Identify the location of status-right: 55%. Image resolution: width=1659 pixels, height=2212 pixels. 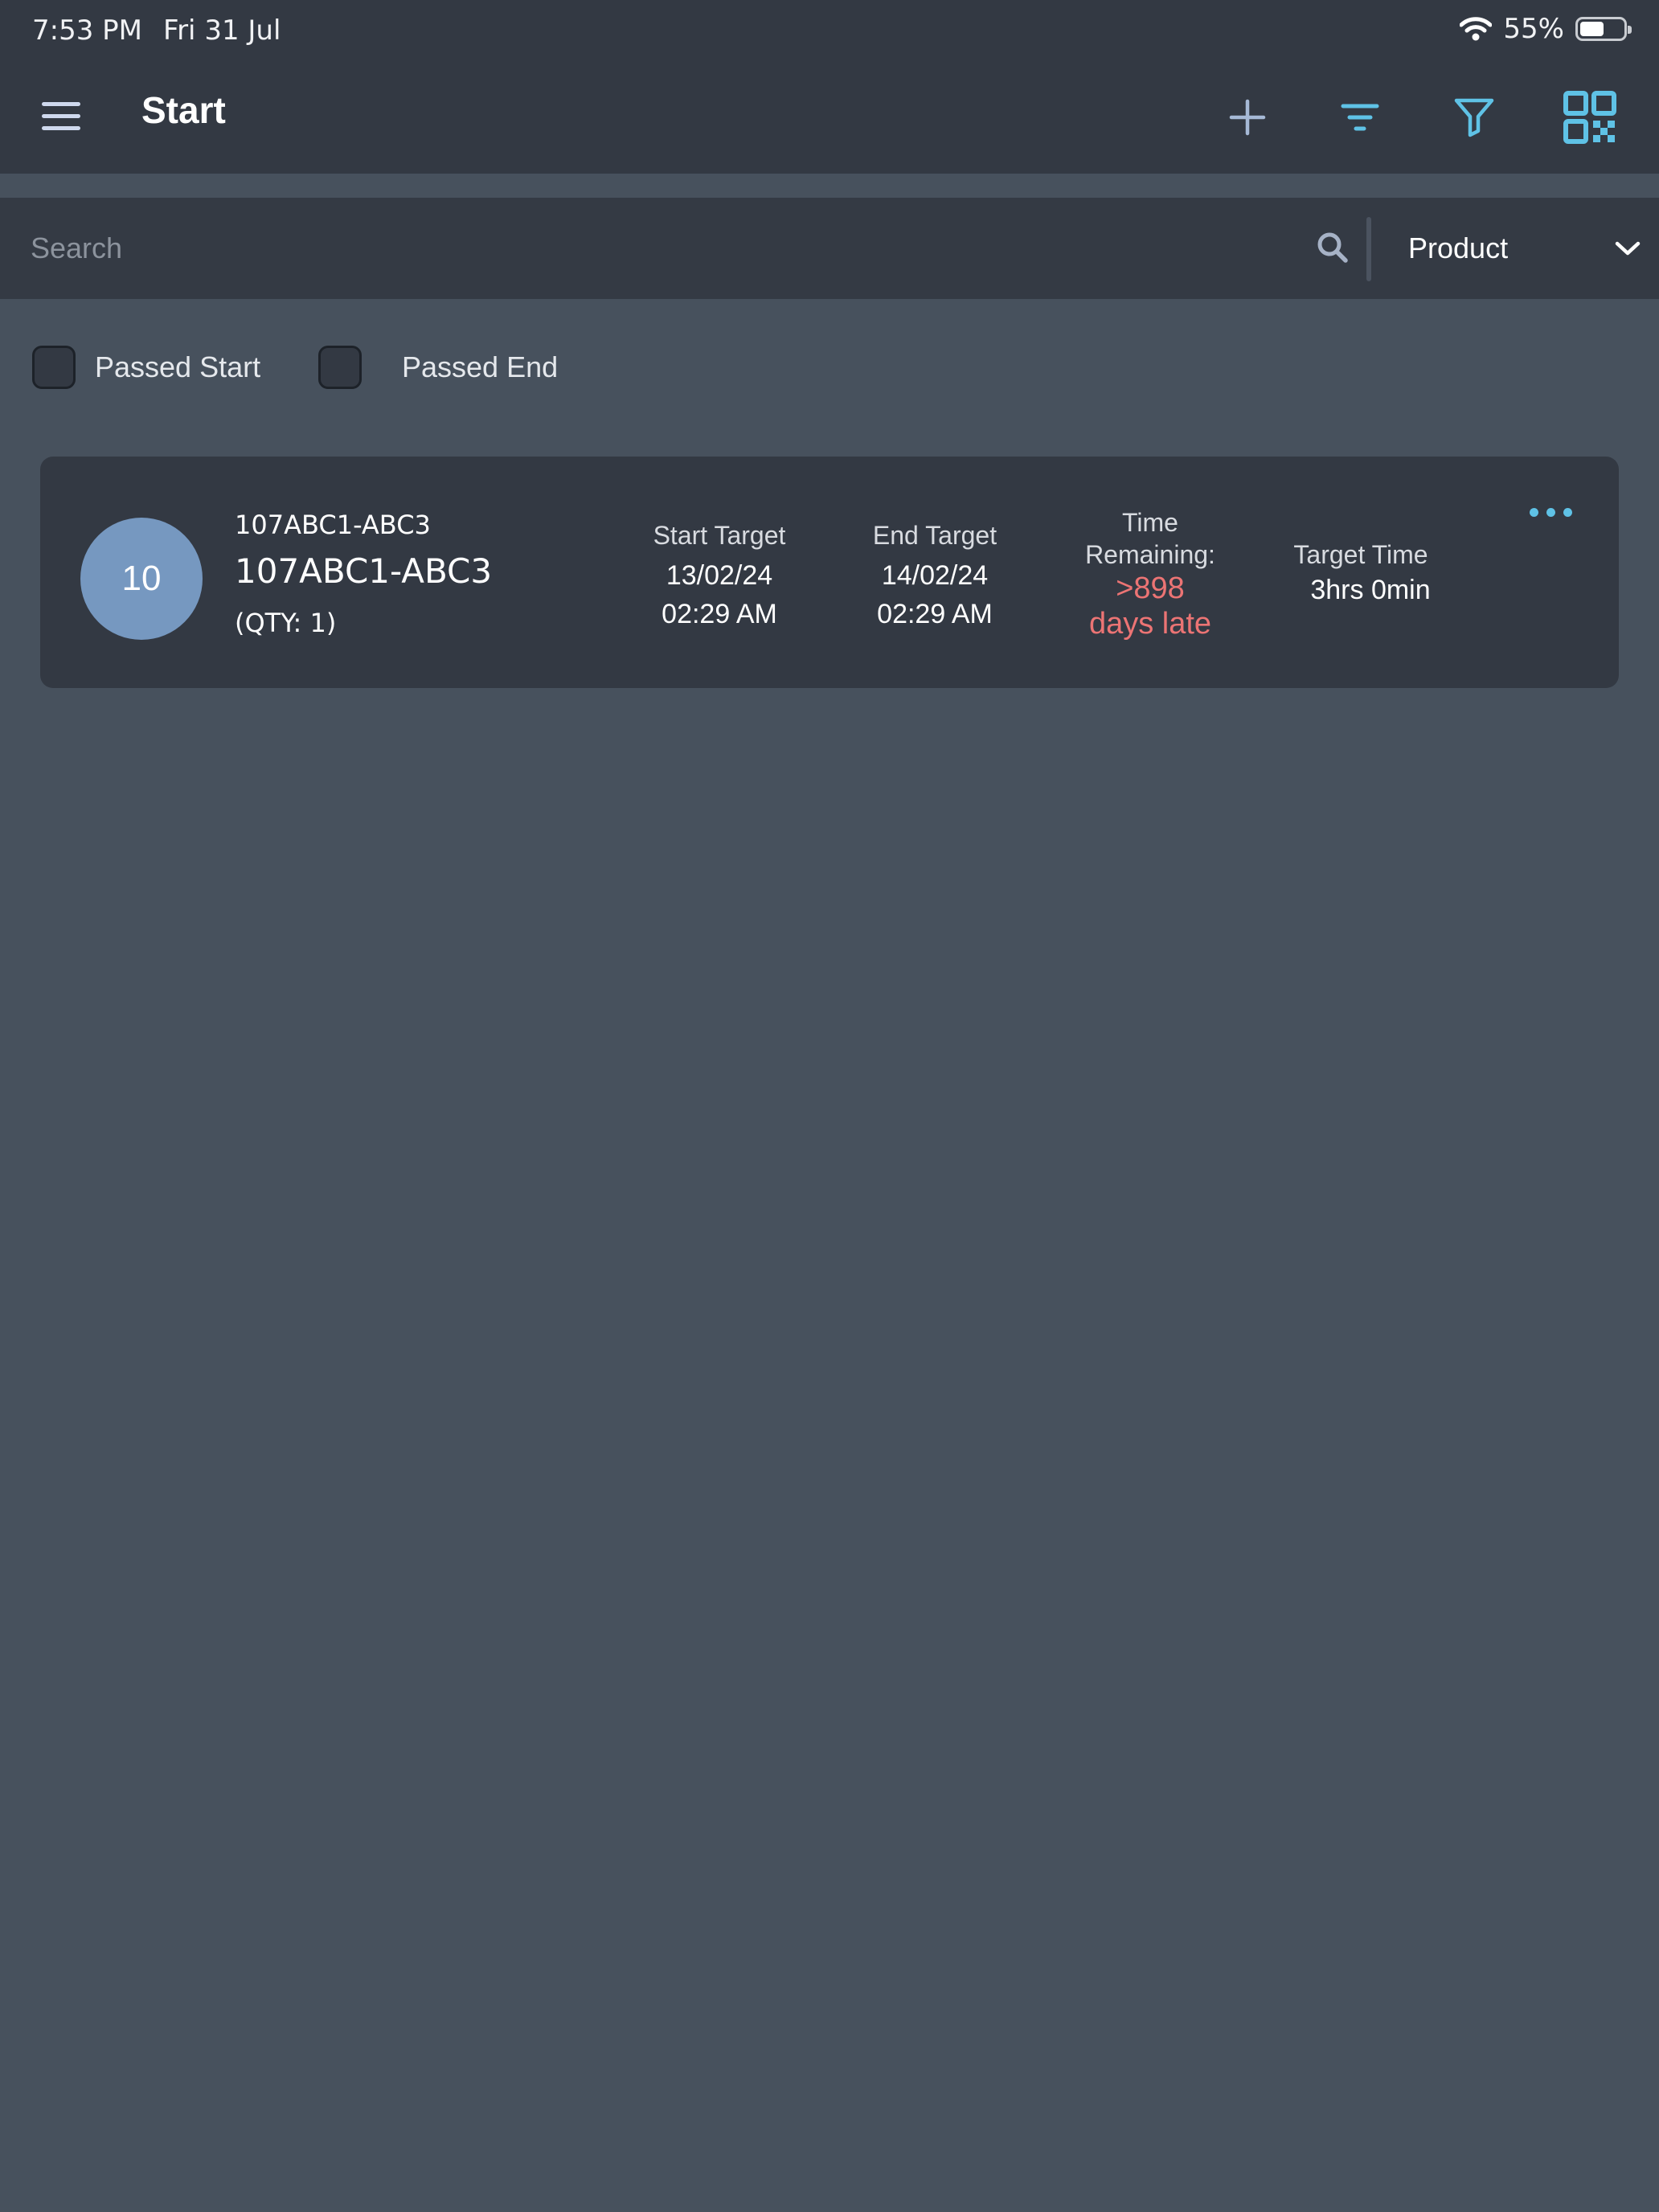
(1546, 29).